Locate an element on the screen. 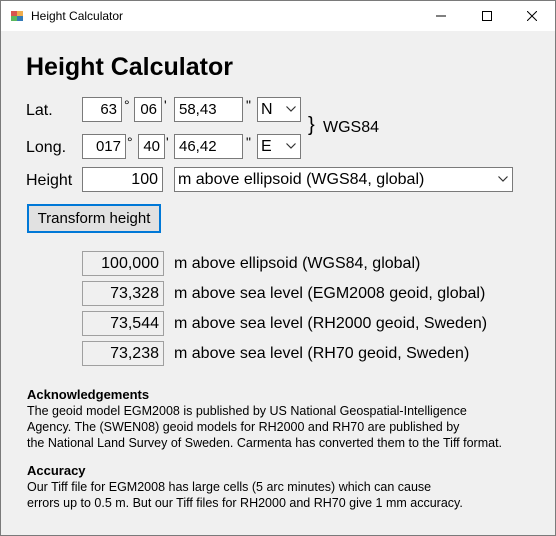  maximize-button is located at coordinates (487, 16).